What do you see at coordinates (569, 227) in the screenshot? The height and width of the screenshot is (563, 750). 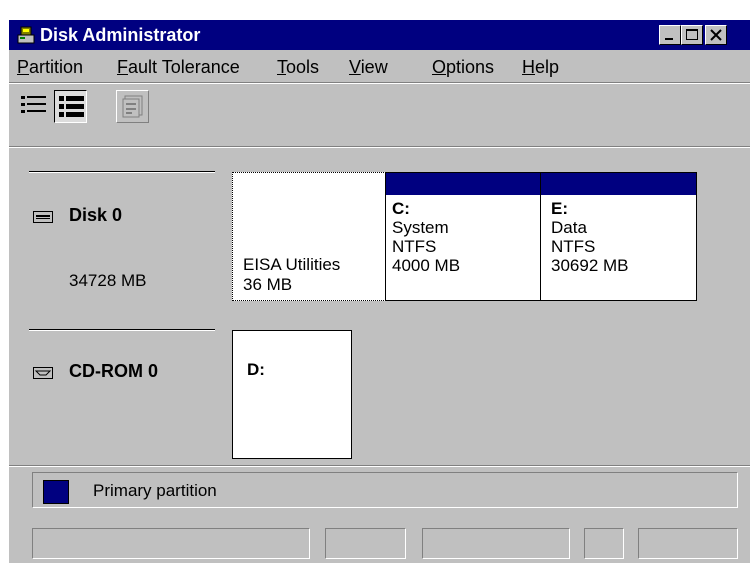 I see `partition-volume: Data` at bounding box center [569, 227].